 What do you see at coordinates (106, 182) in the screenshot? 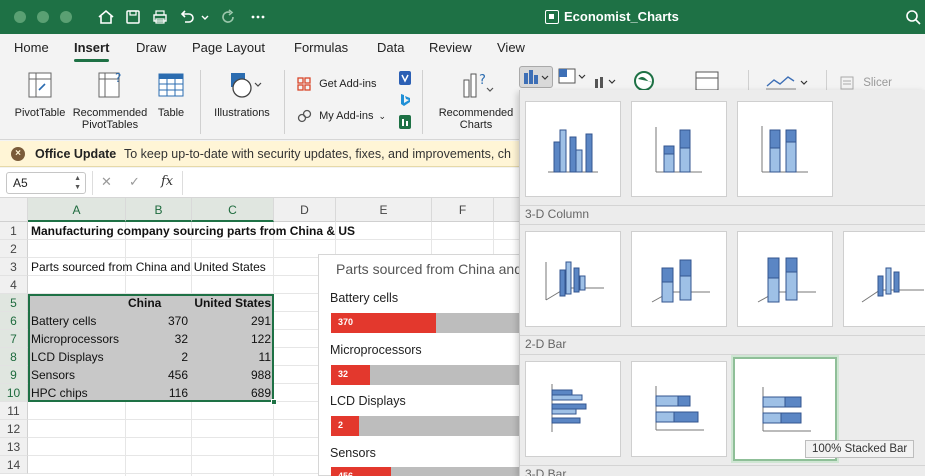
I see `cancel-icon: ✕` at bounding box center [106, 182].